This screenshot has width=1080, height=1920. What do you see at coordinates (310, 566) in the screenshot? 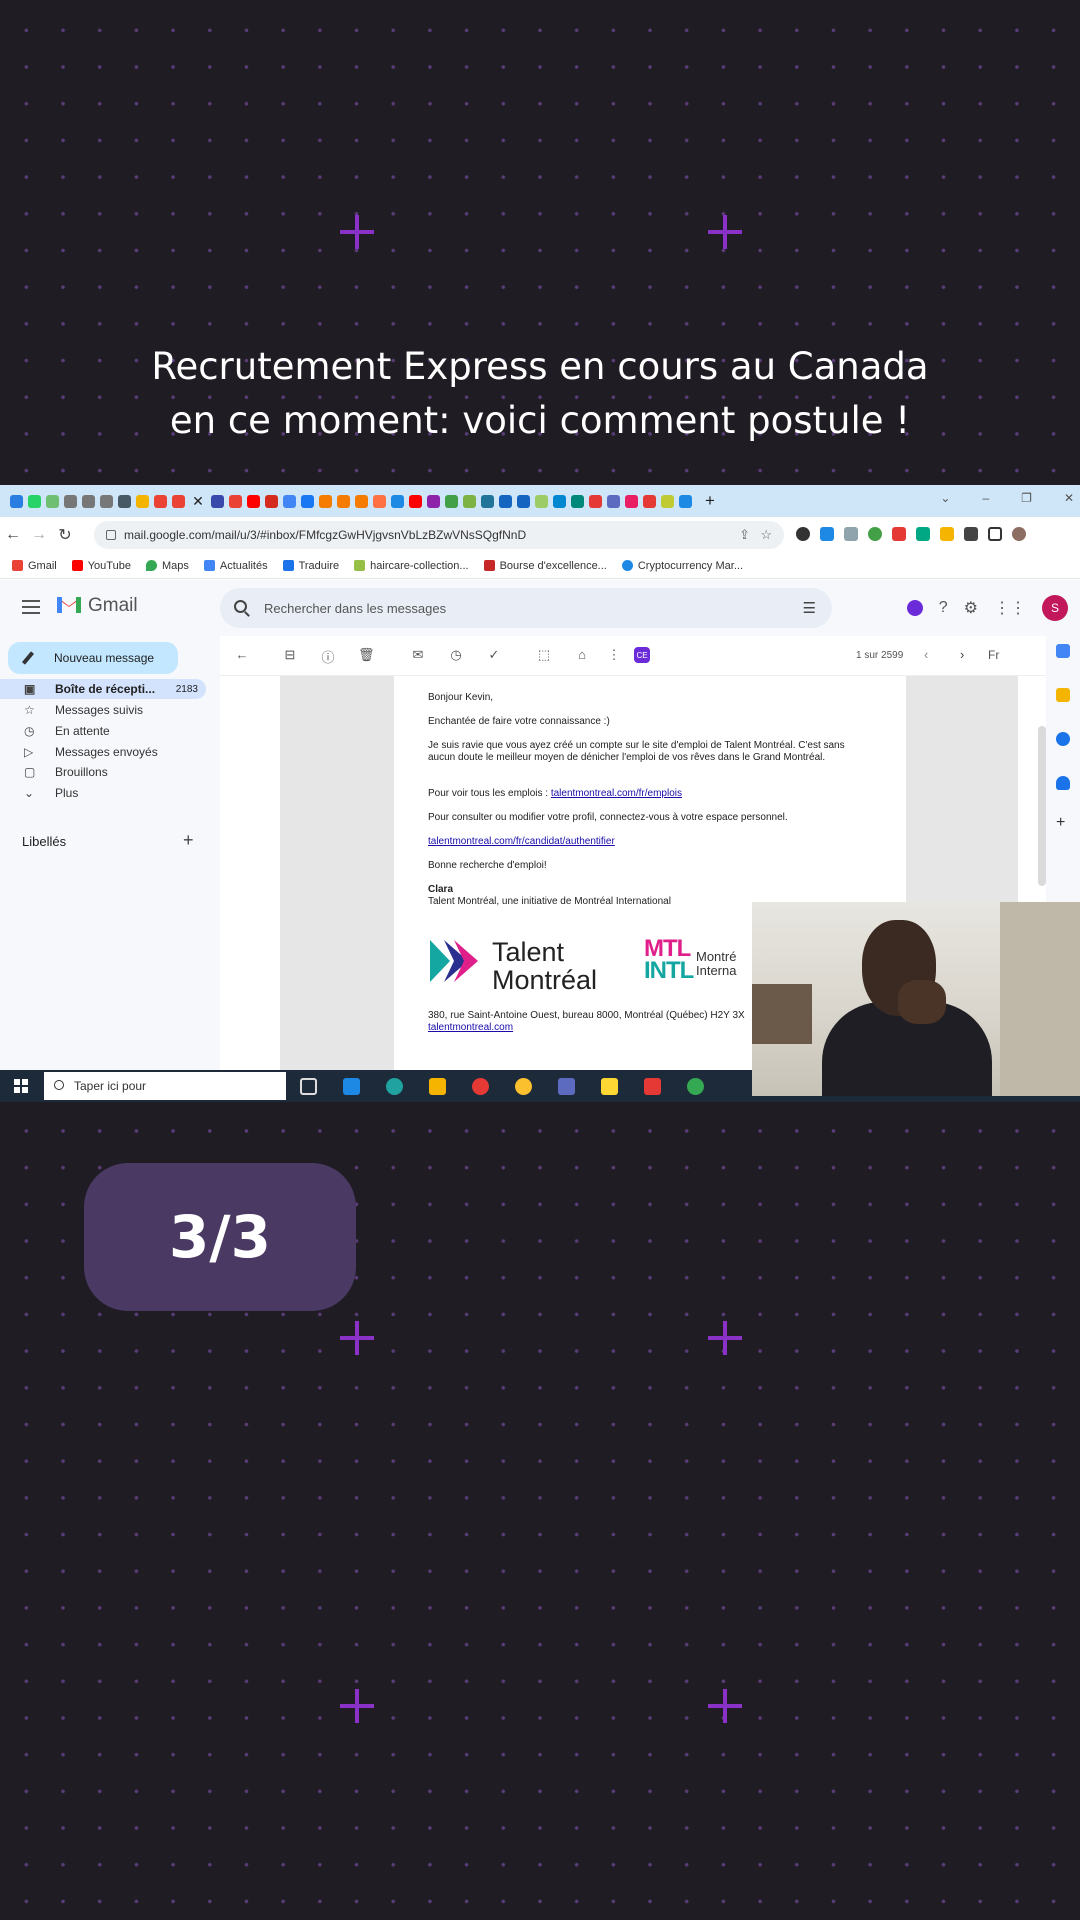
I see `bookmark-translate: Traduire` at bounding box center [310, 566].